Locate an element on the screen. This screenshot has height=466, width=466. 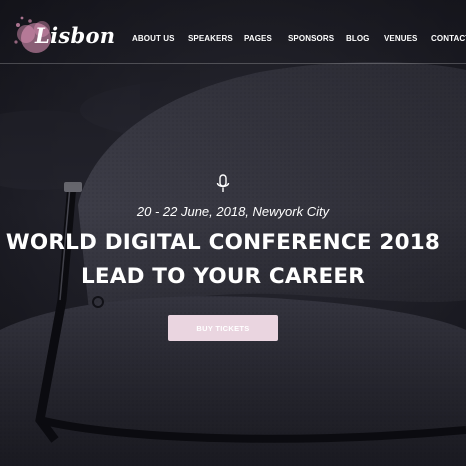
logo-text: Lisbon is located at coordinates (75, 35).